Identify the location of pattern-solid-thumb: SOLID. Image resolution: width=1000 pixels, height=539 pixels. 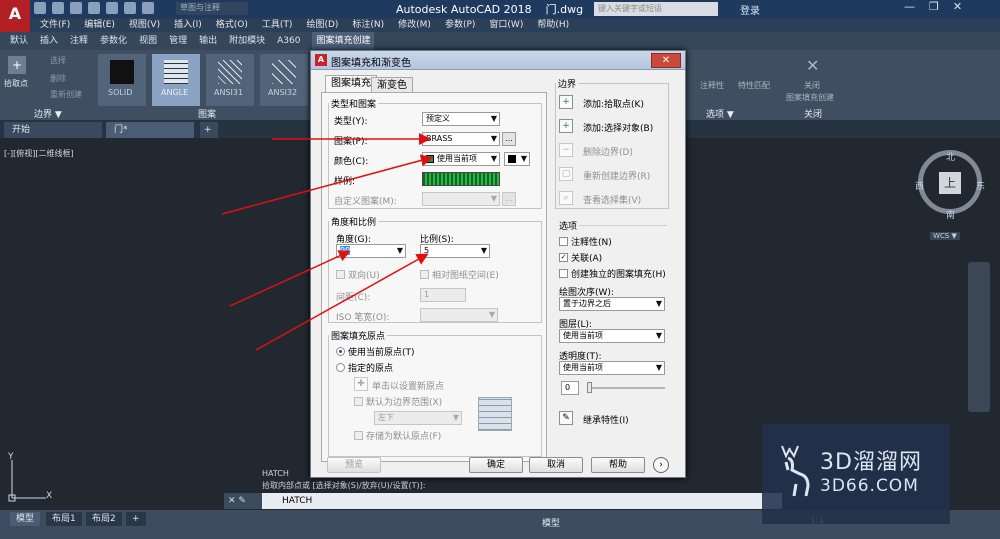
(122, 80).